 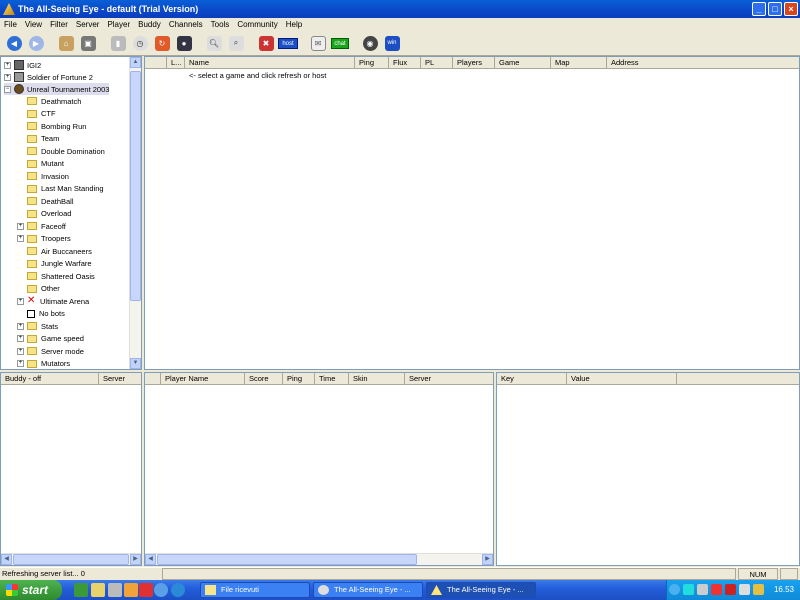 I want to click on tree-item-invasion: Invasion, so click(x=43, y=176).